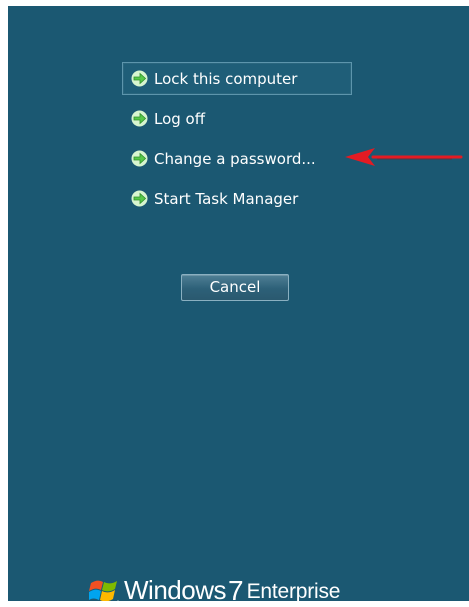  What do you see at coordinates (175, 588) in the screenshot?
I see `windows-brand-text: Windows` at bounding box center [175, 588].